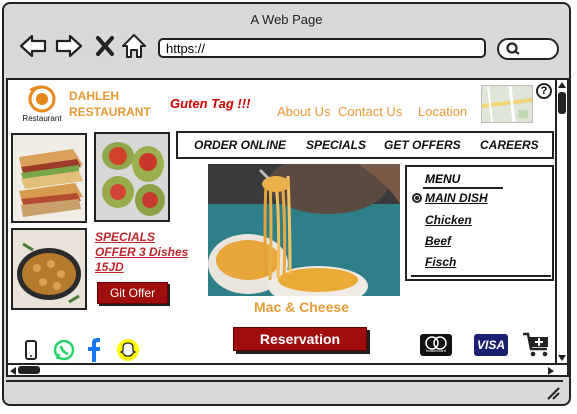 Image resolution: width=577 pixels, height=414 pixels. I want to click on link-contact-us: Contact Us, so click(370, 111).